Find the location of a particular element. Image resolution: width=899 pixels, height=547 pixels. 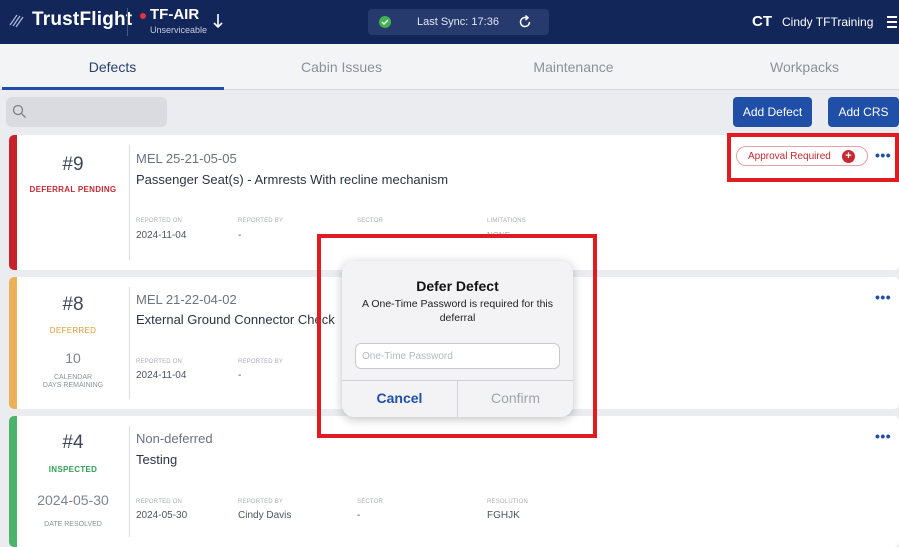

field-label: LIMITATIONS is located at coordinates (506, 221).